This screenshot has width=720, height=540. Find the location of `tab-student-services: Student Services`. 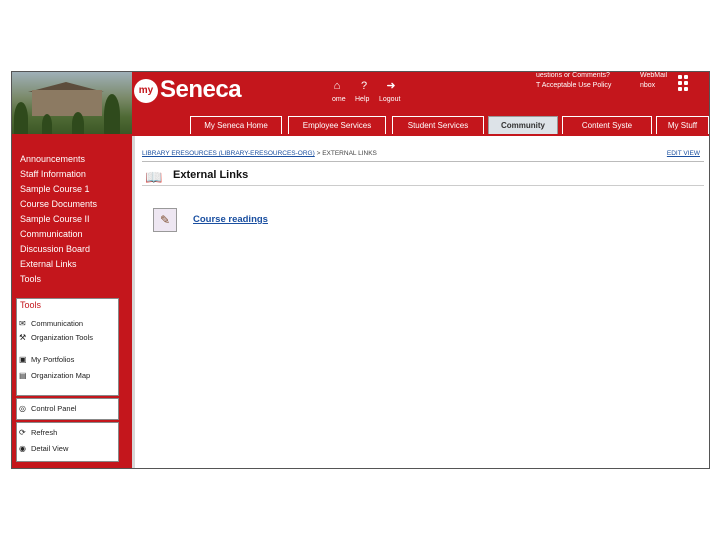

tab-student-services: Student Services is located at coordinates (438, 125).